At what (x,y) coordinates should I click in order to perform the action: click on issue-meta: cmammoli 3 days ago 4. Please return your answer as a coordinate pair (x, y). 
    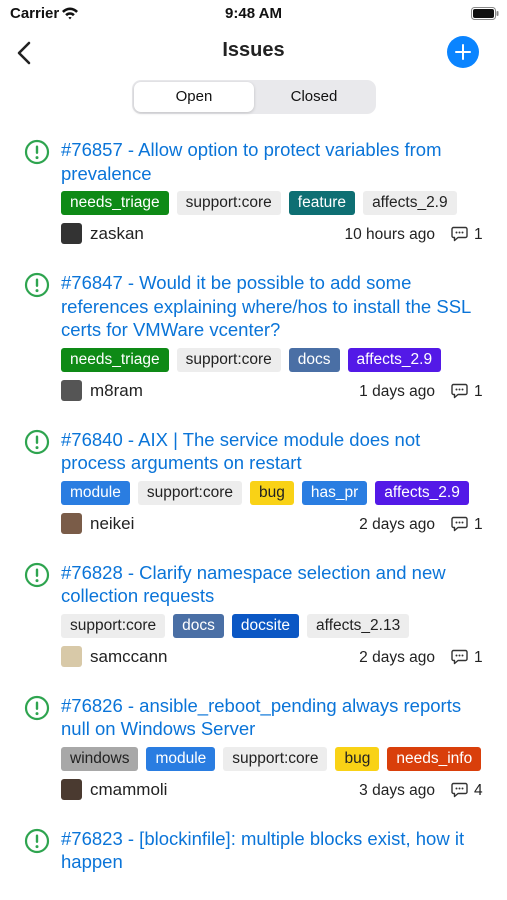
    Looking at the image, I should click on (272, 790).